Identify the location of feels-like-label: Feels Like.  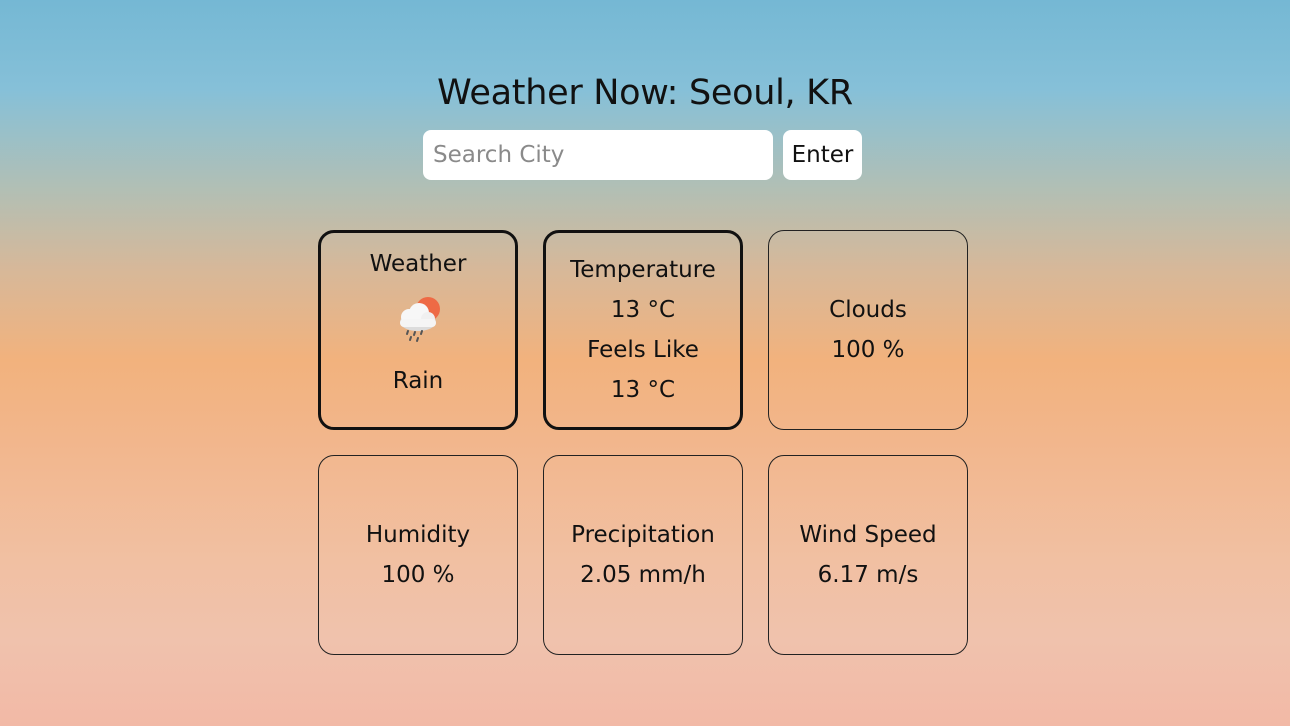
(643, 350).